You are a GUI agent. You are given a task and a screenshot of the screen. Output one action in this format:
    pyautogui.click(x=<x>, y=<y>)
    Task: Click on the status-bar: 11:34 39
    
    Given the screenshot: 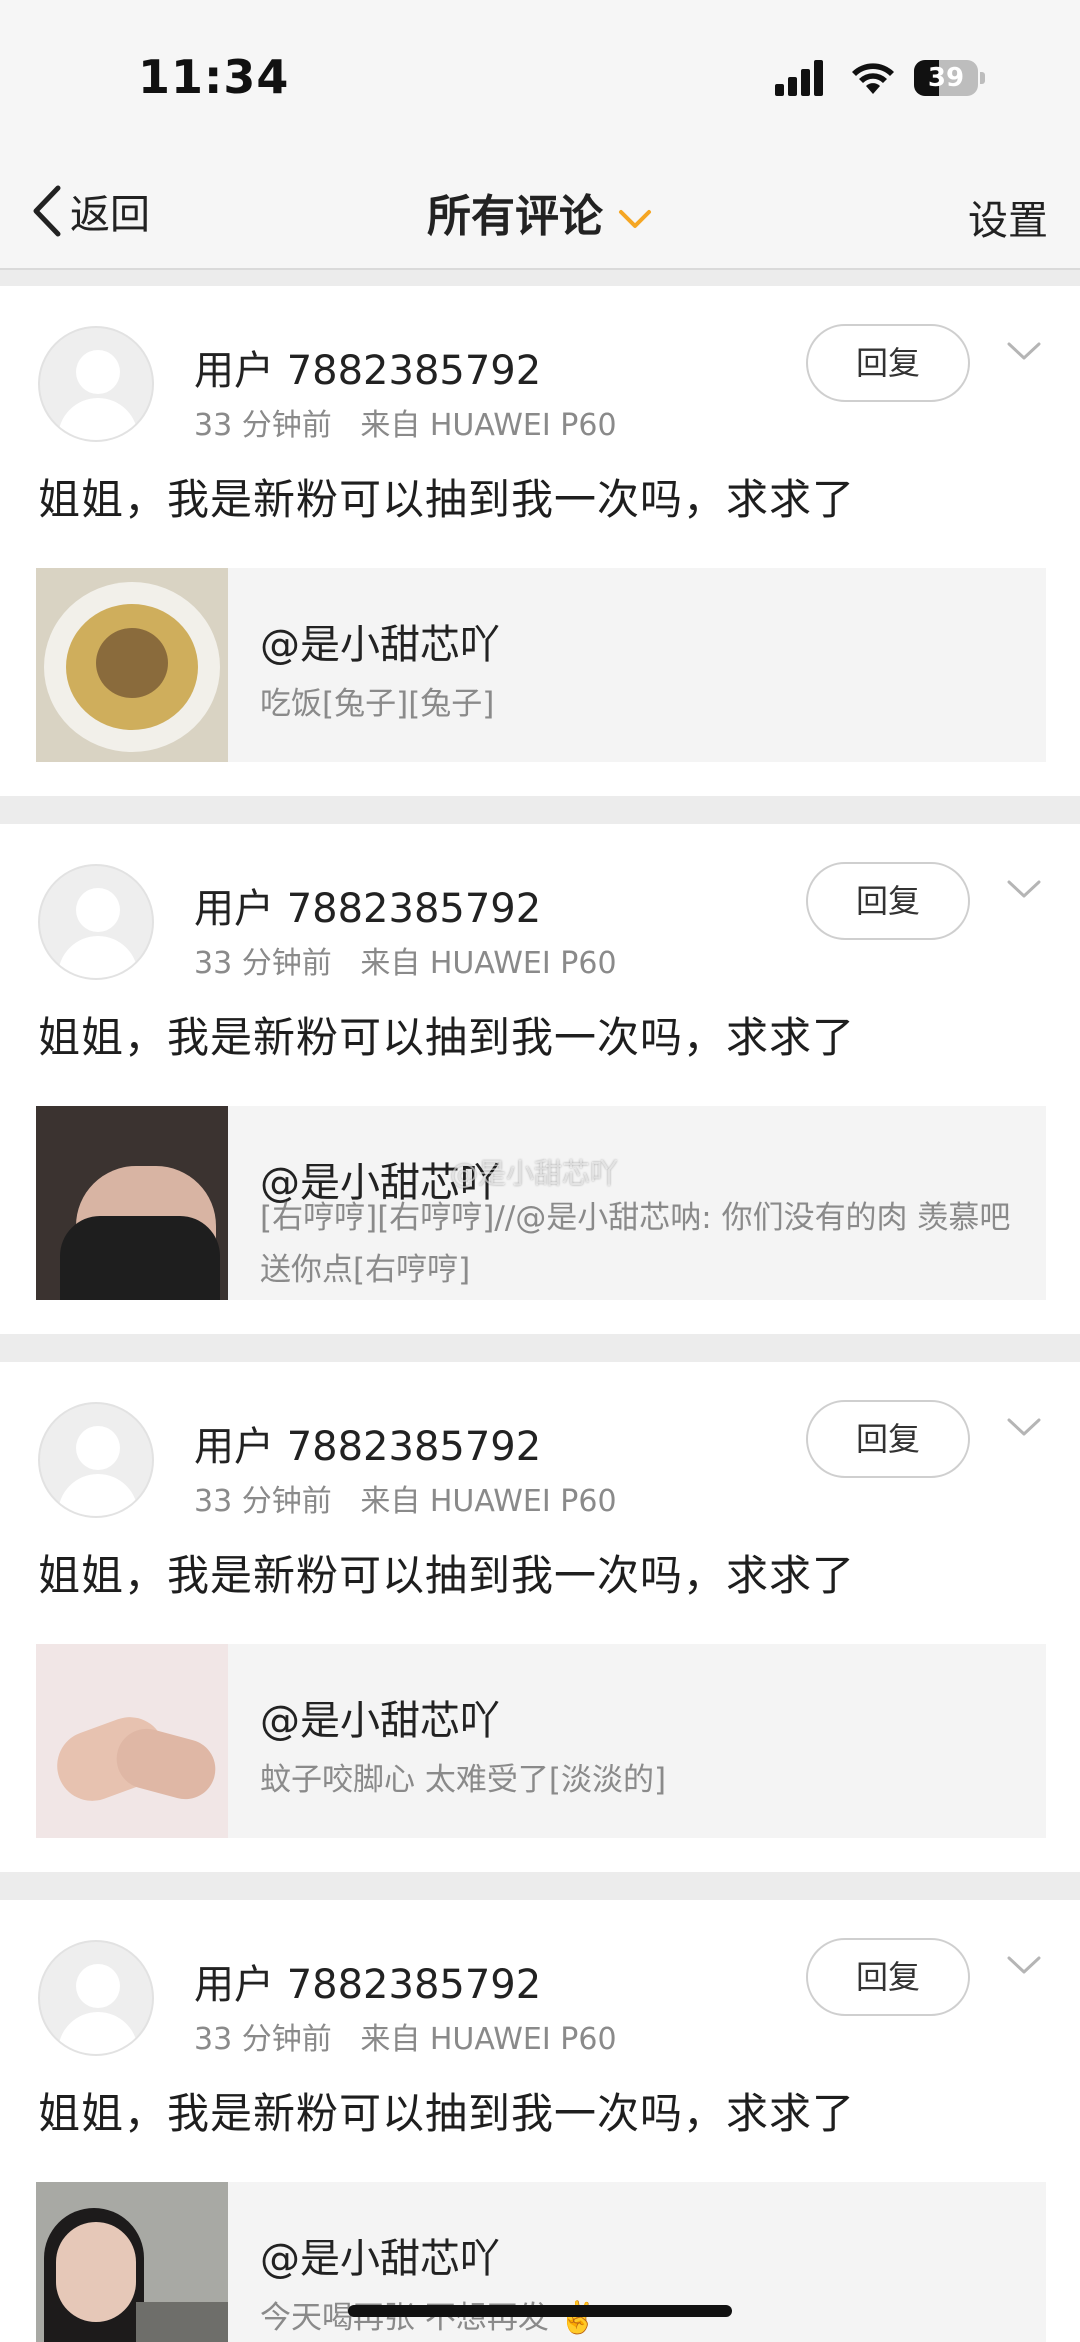 What is the action you would take?
    pyautogui.click(x=540, y=75)
    